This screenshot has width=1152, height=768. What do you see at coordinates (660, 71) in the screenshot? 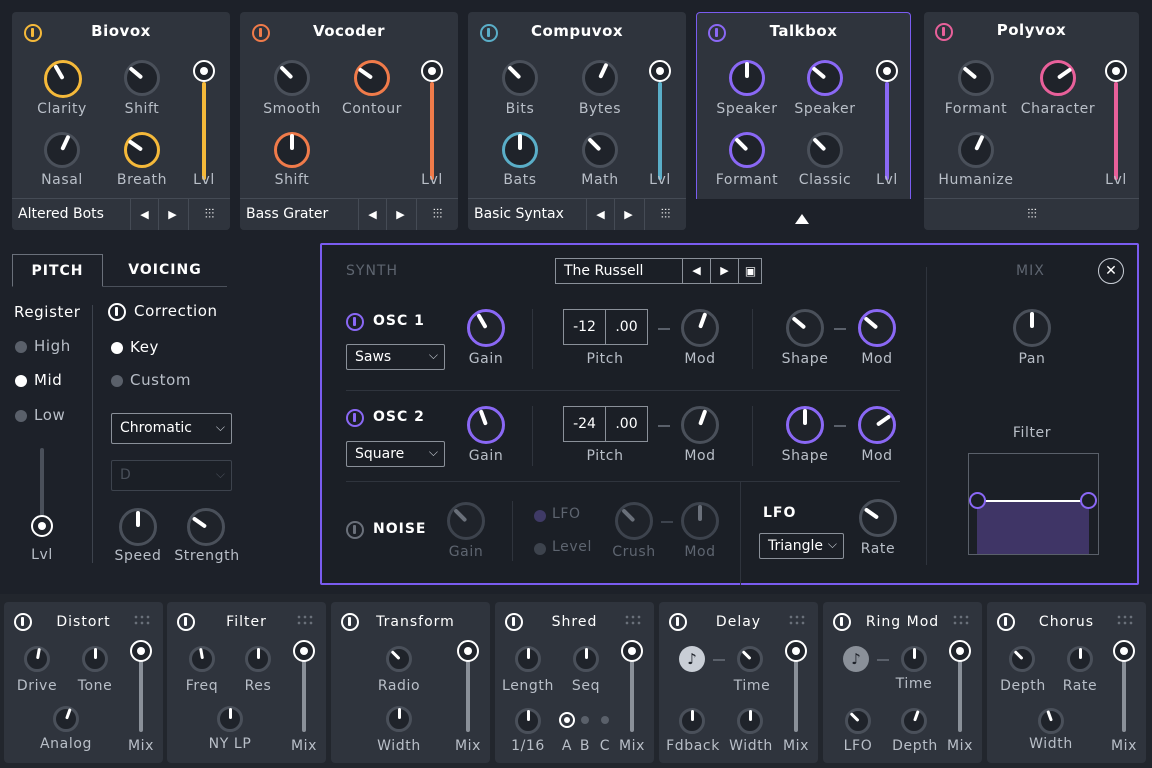
I see `compuvox-lvl-handle` at bounding box center [660, 71].